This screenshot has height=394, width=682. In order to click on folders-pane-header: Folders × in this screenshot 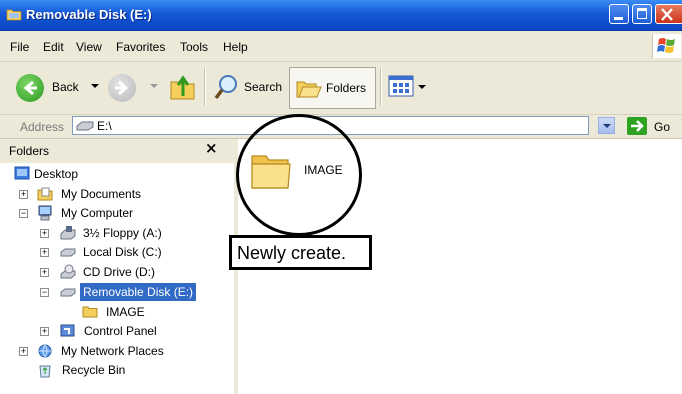, I will do `click(117, 151)`.